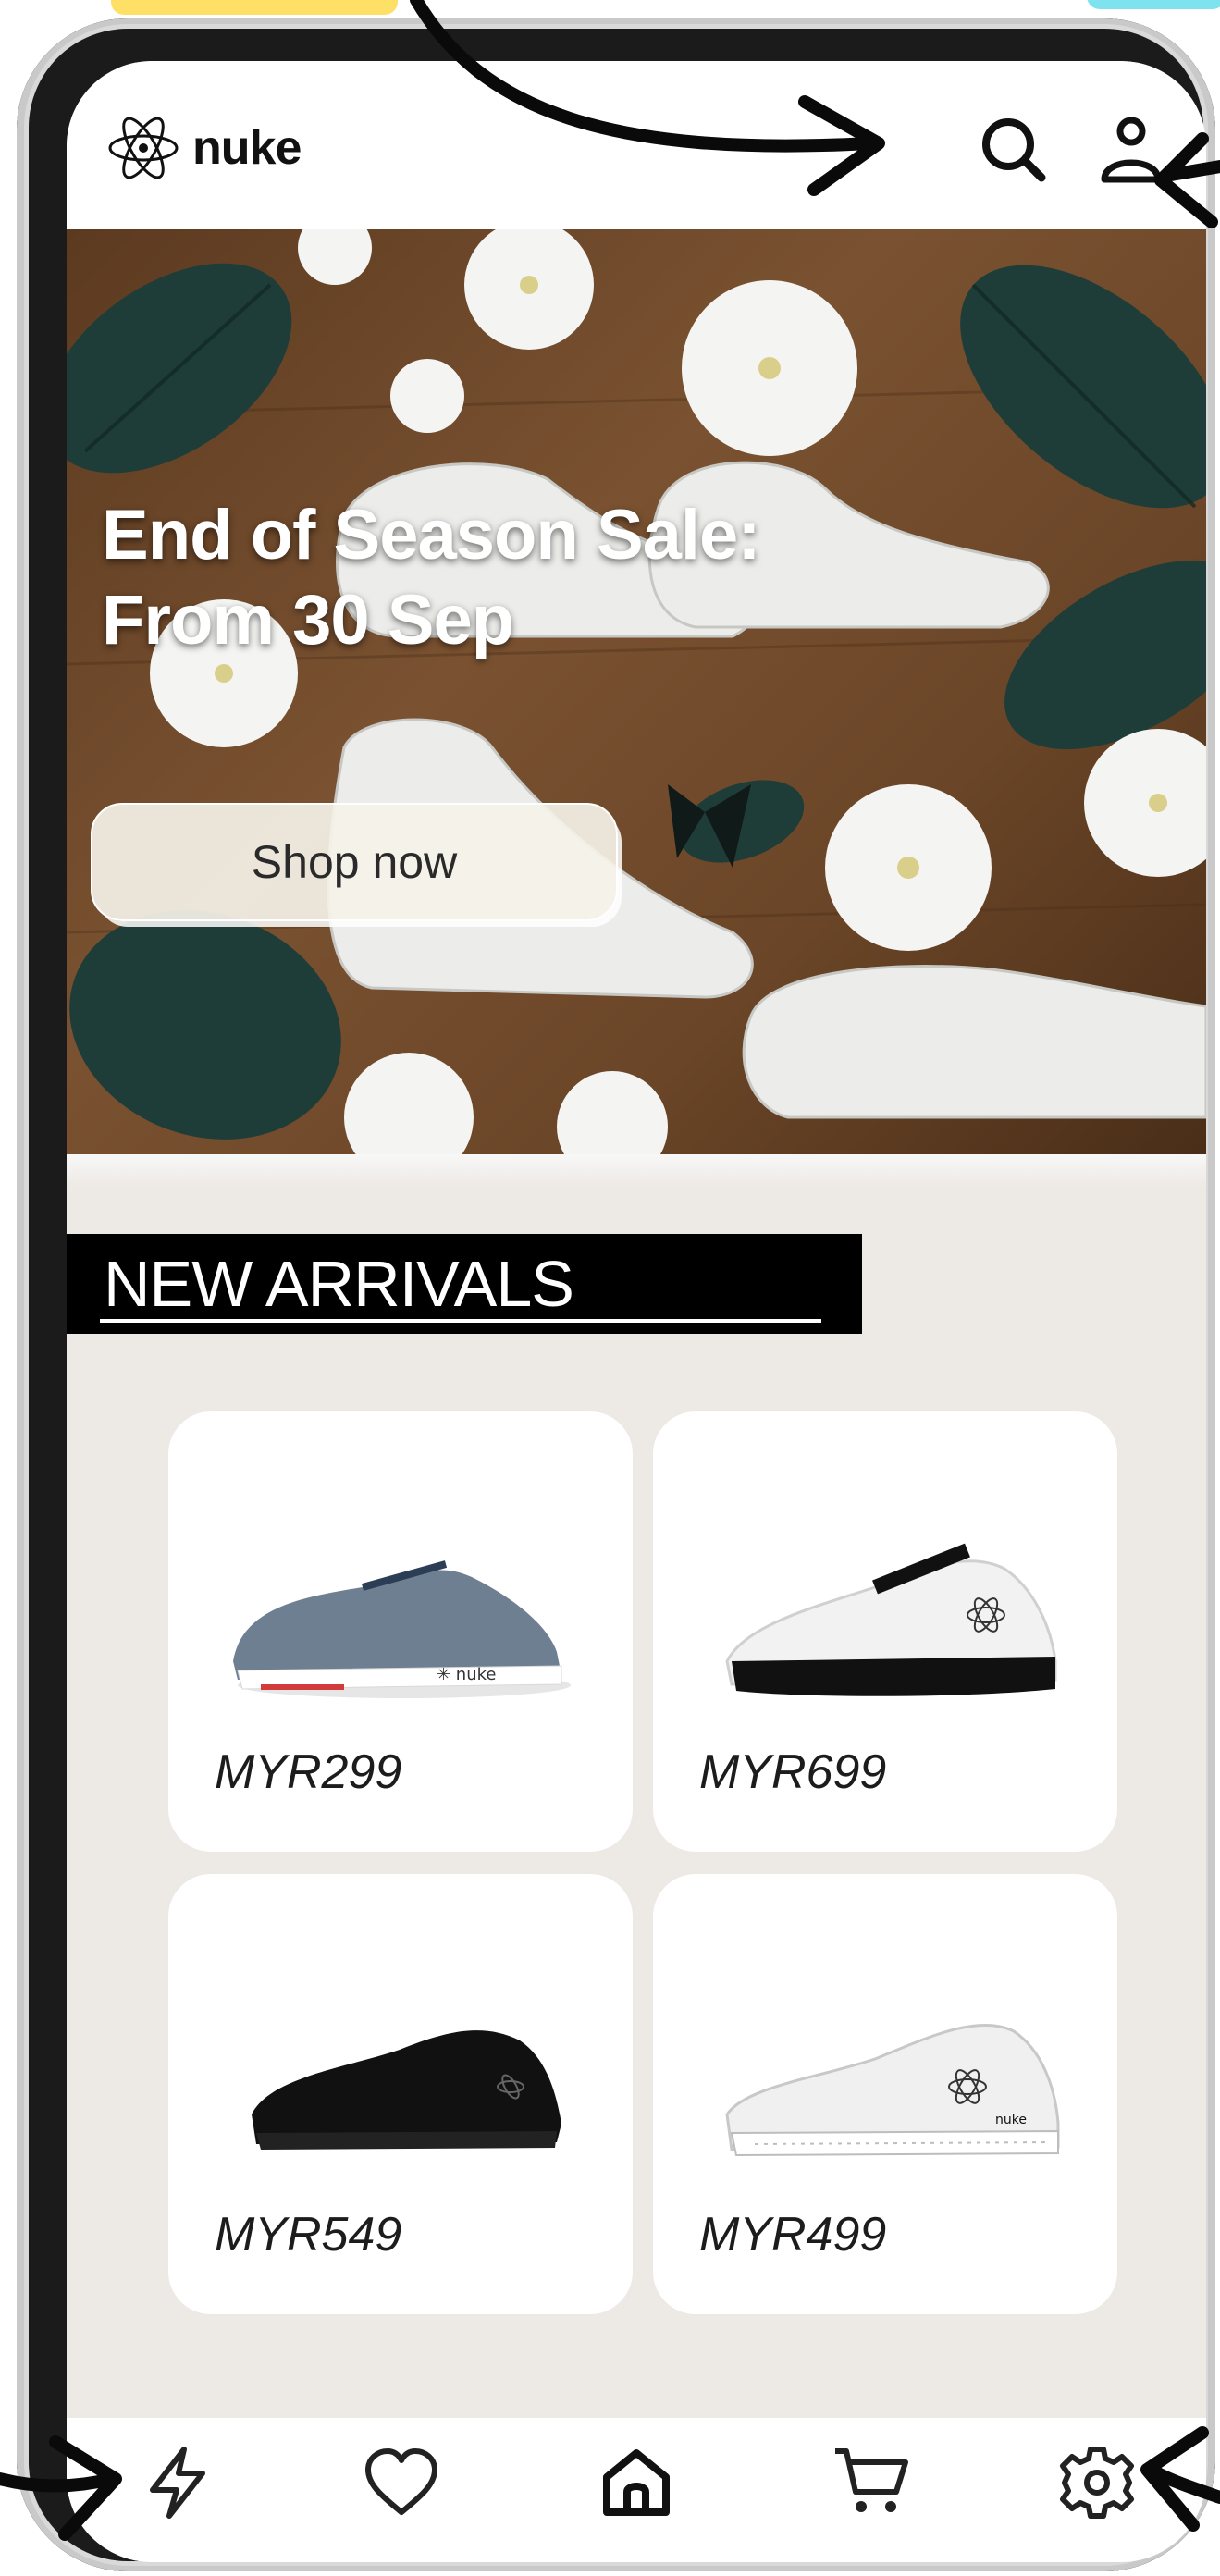 Image resolution: width=1220 pixels, height=2576 pixels. What do you see at coordinates (144, 148) in the screenshot?
I see `atom-logo-icon` at bounding box center [144, 148].